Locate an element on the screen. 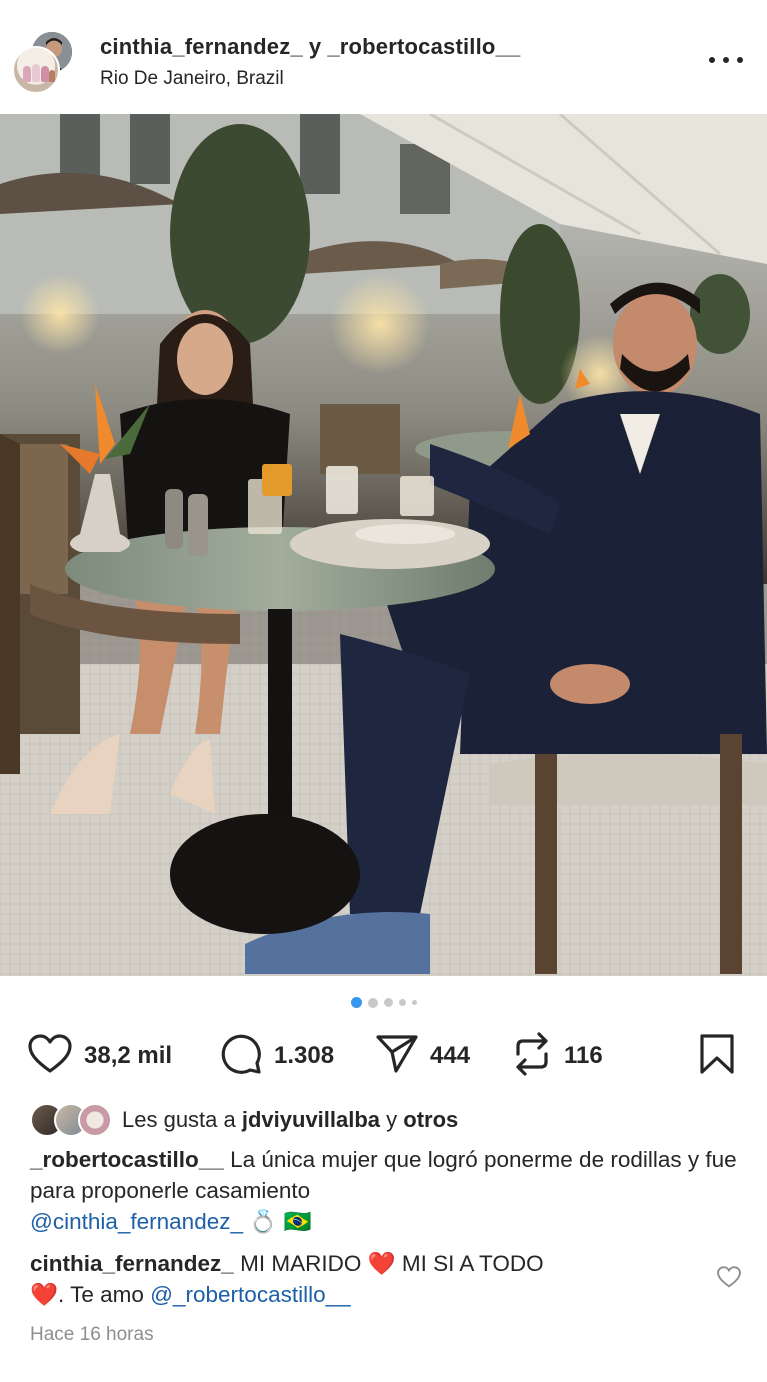 The image size is (767, 1382). repost-action: 116 is located at coordinates (557, 1056).